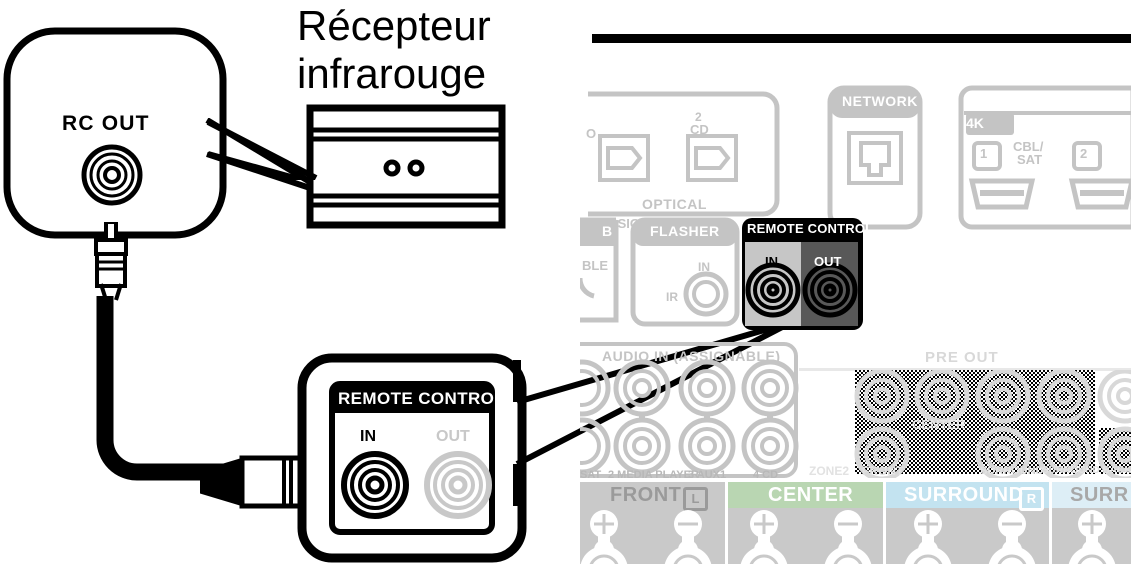  What do you see at coordinates (458, 485) in the screenshot?
I see `callout-out-jack` at bounding box center [458, 485].